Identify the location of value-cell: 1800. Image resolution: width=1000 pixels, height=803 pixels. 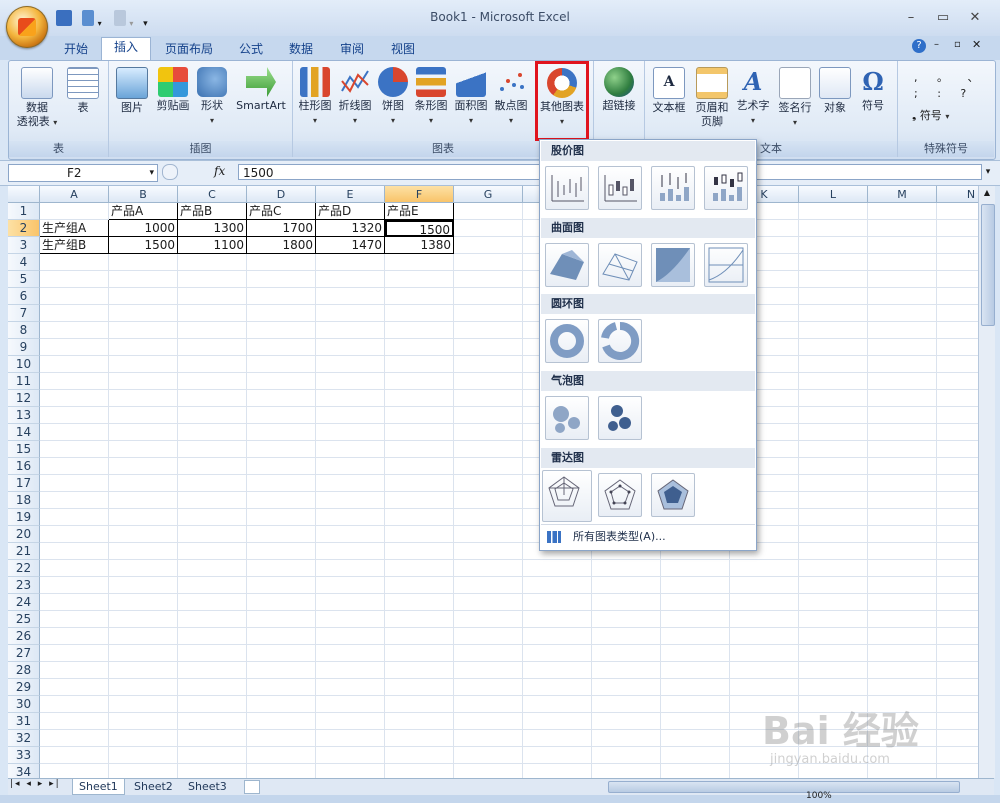
(281, 245).